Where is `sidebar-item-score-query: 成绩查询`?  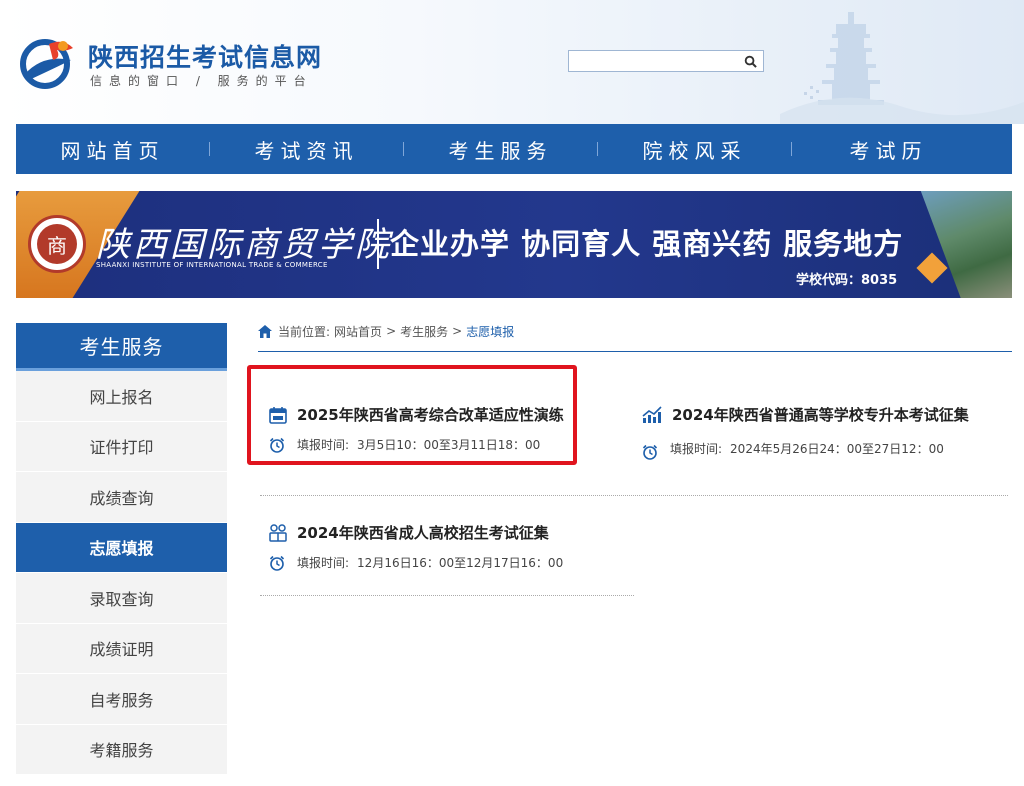 sidebar-item-score-query: 成绩查询 is located at coordinates (121, 497).